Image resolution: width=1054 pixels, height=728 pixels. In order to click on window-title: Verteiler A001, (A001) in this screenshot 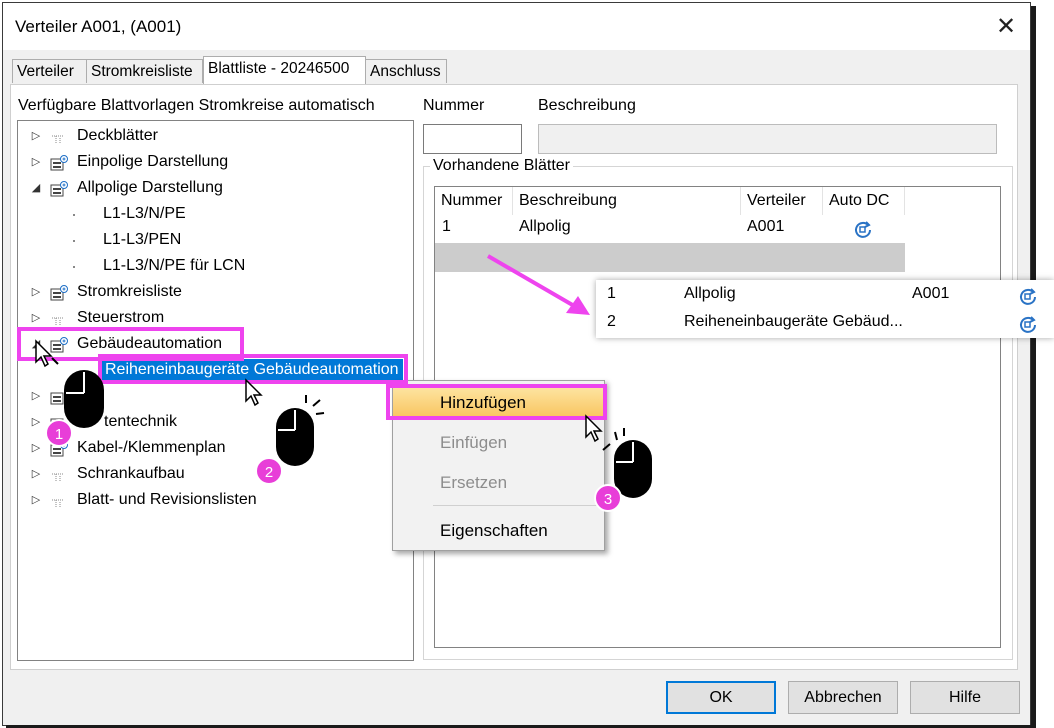, I will do `click(98, 26)`.